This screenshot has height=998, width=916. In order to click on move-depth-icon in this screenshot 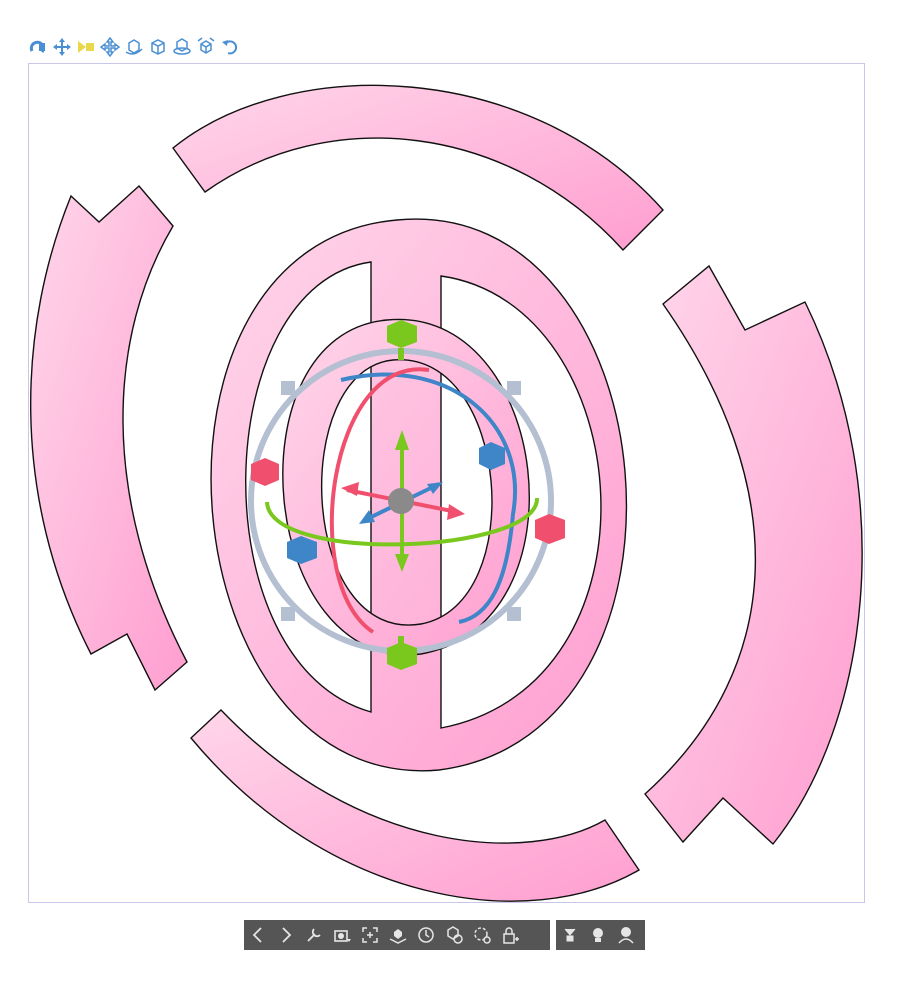, I will do `click(86, 47)`.